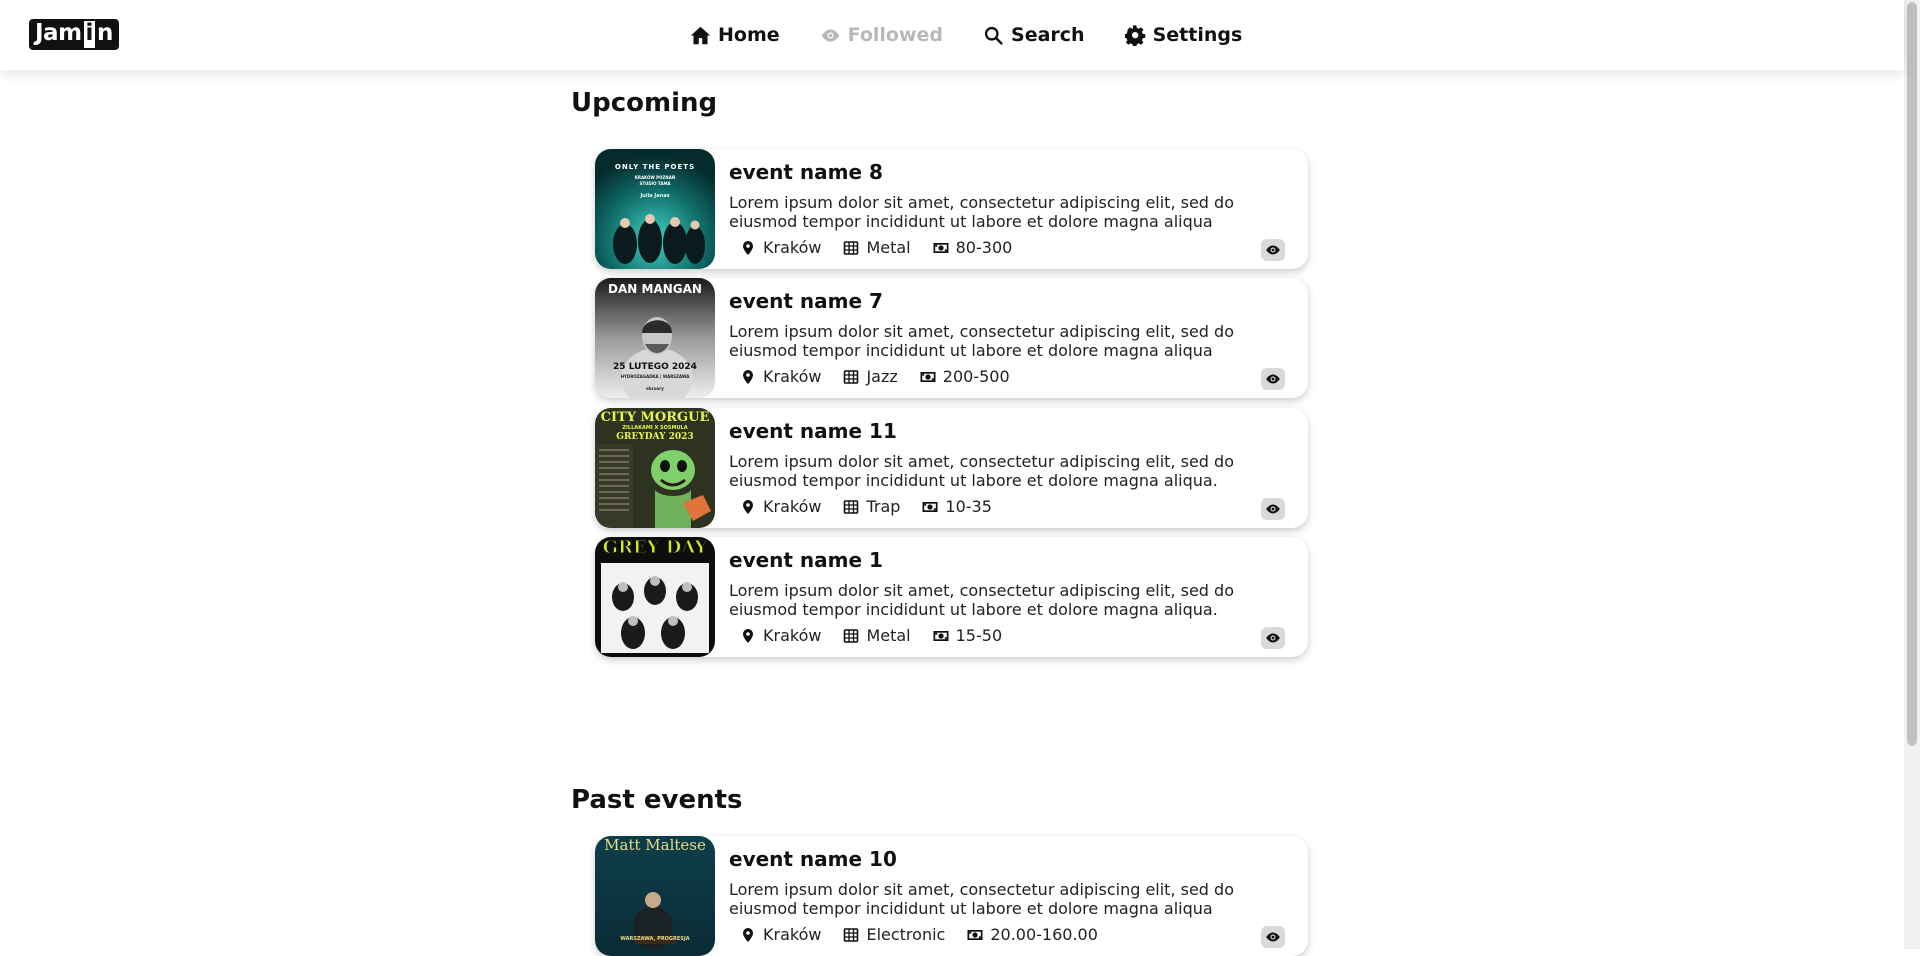  I want to click on event-title: event name 1, so click(806, 560).